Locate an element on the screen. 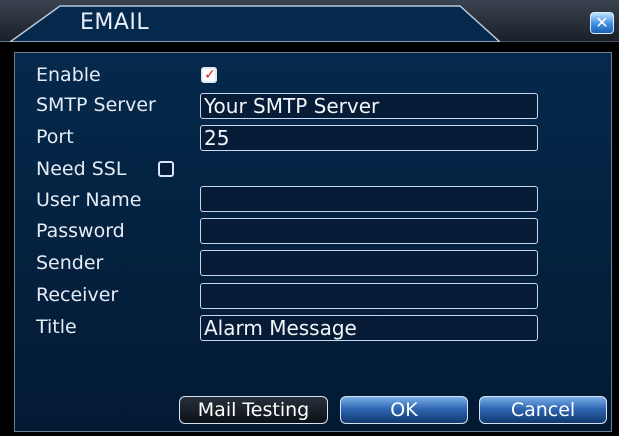 The width and height of the screenshot is (619, 436). port-field: 25 is located at coordinates (369, 138).